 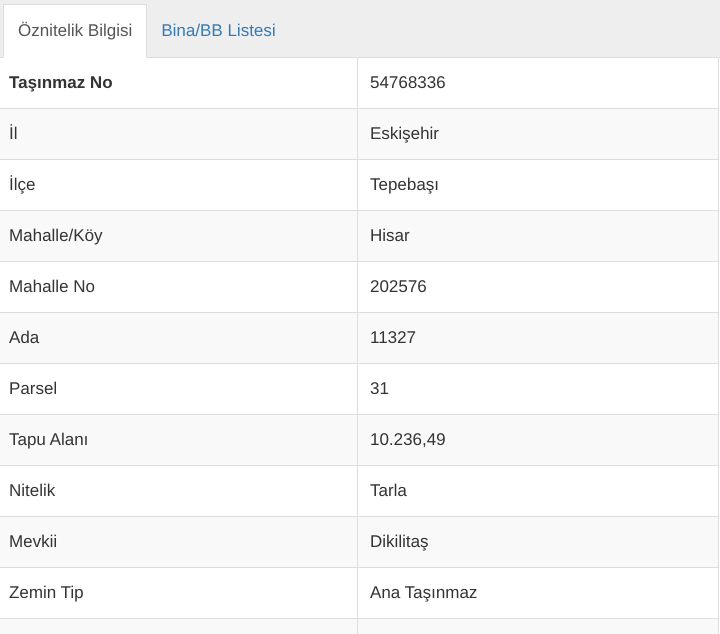 What do you see at coordinates (13, 134) in the screenshot?
I see `field-label: İl` at bounding box center [13, 134].